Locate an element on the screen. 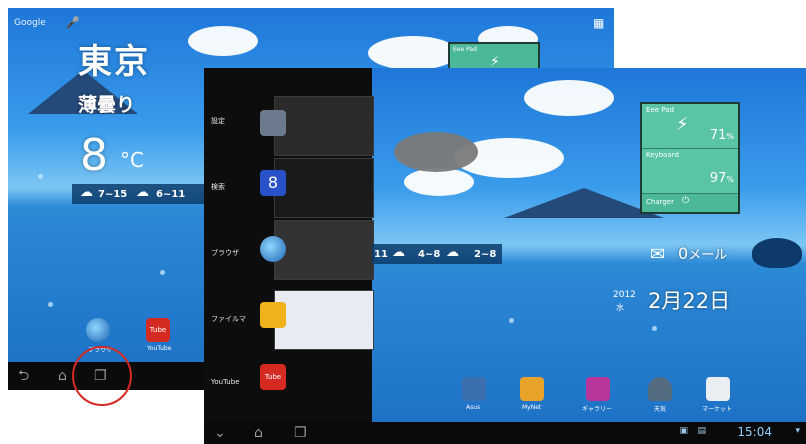  folder-icon is located at coordinates (273, 315).